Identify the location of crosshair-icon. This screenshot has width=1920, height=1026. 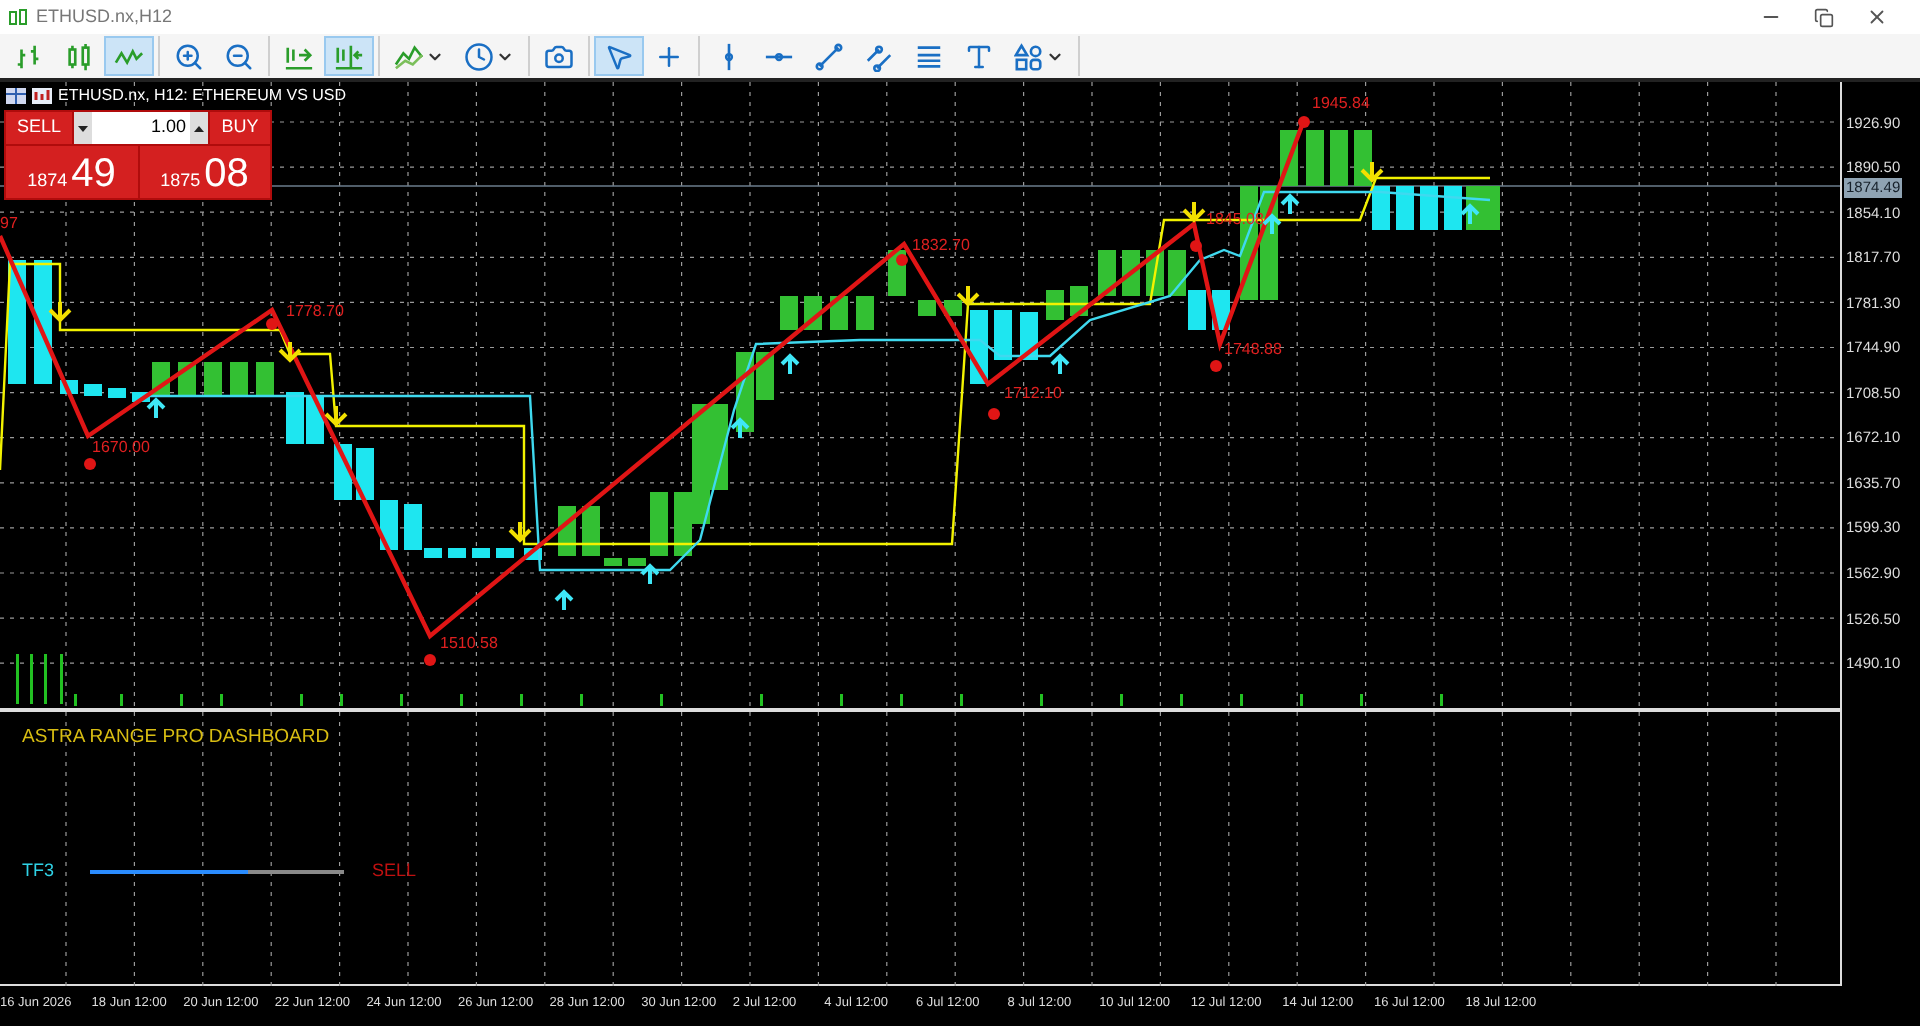
(669, 56).